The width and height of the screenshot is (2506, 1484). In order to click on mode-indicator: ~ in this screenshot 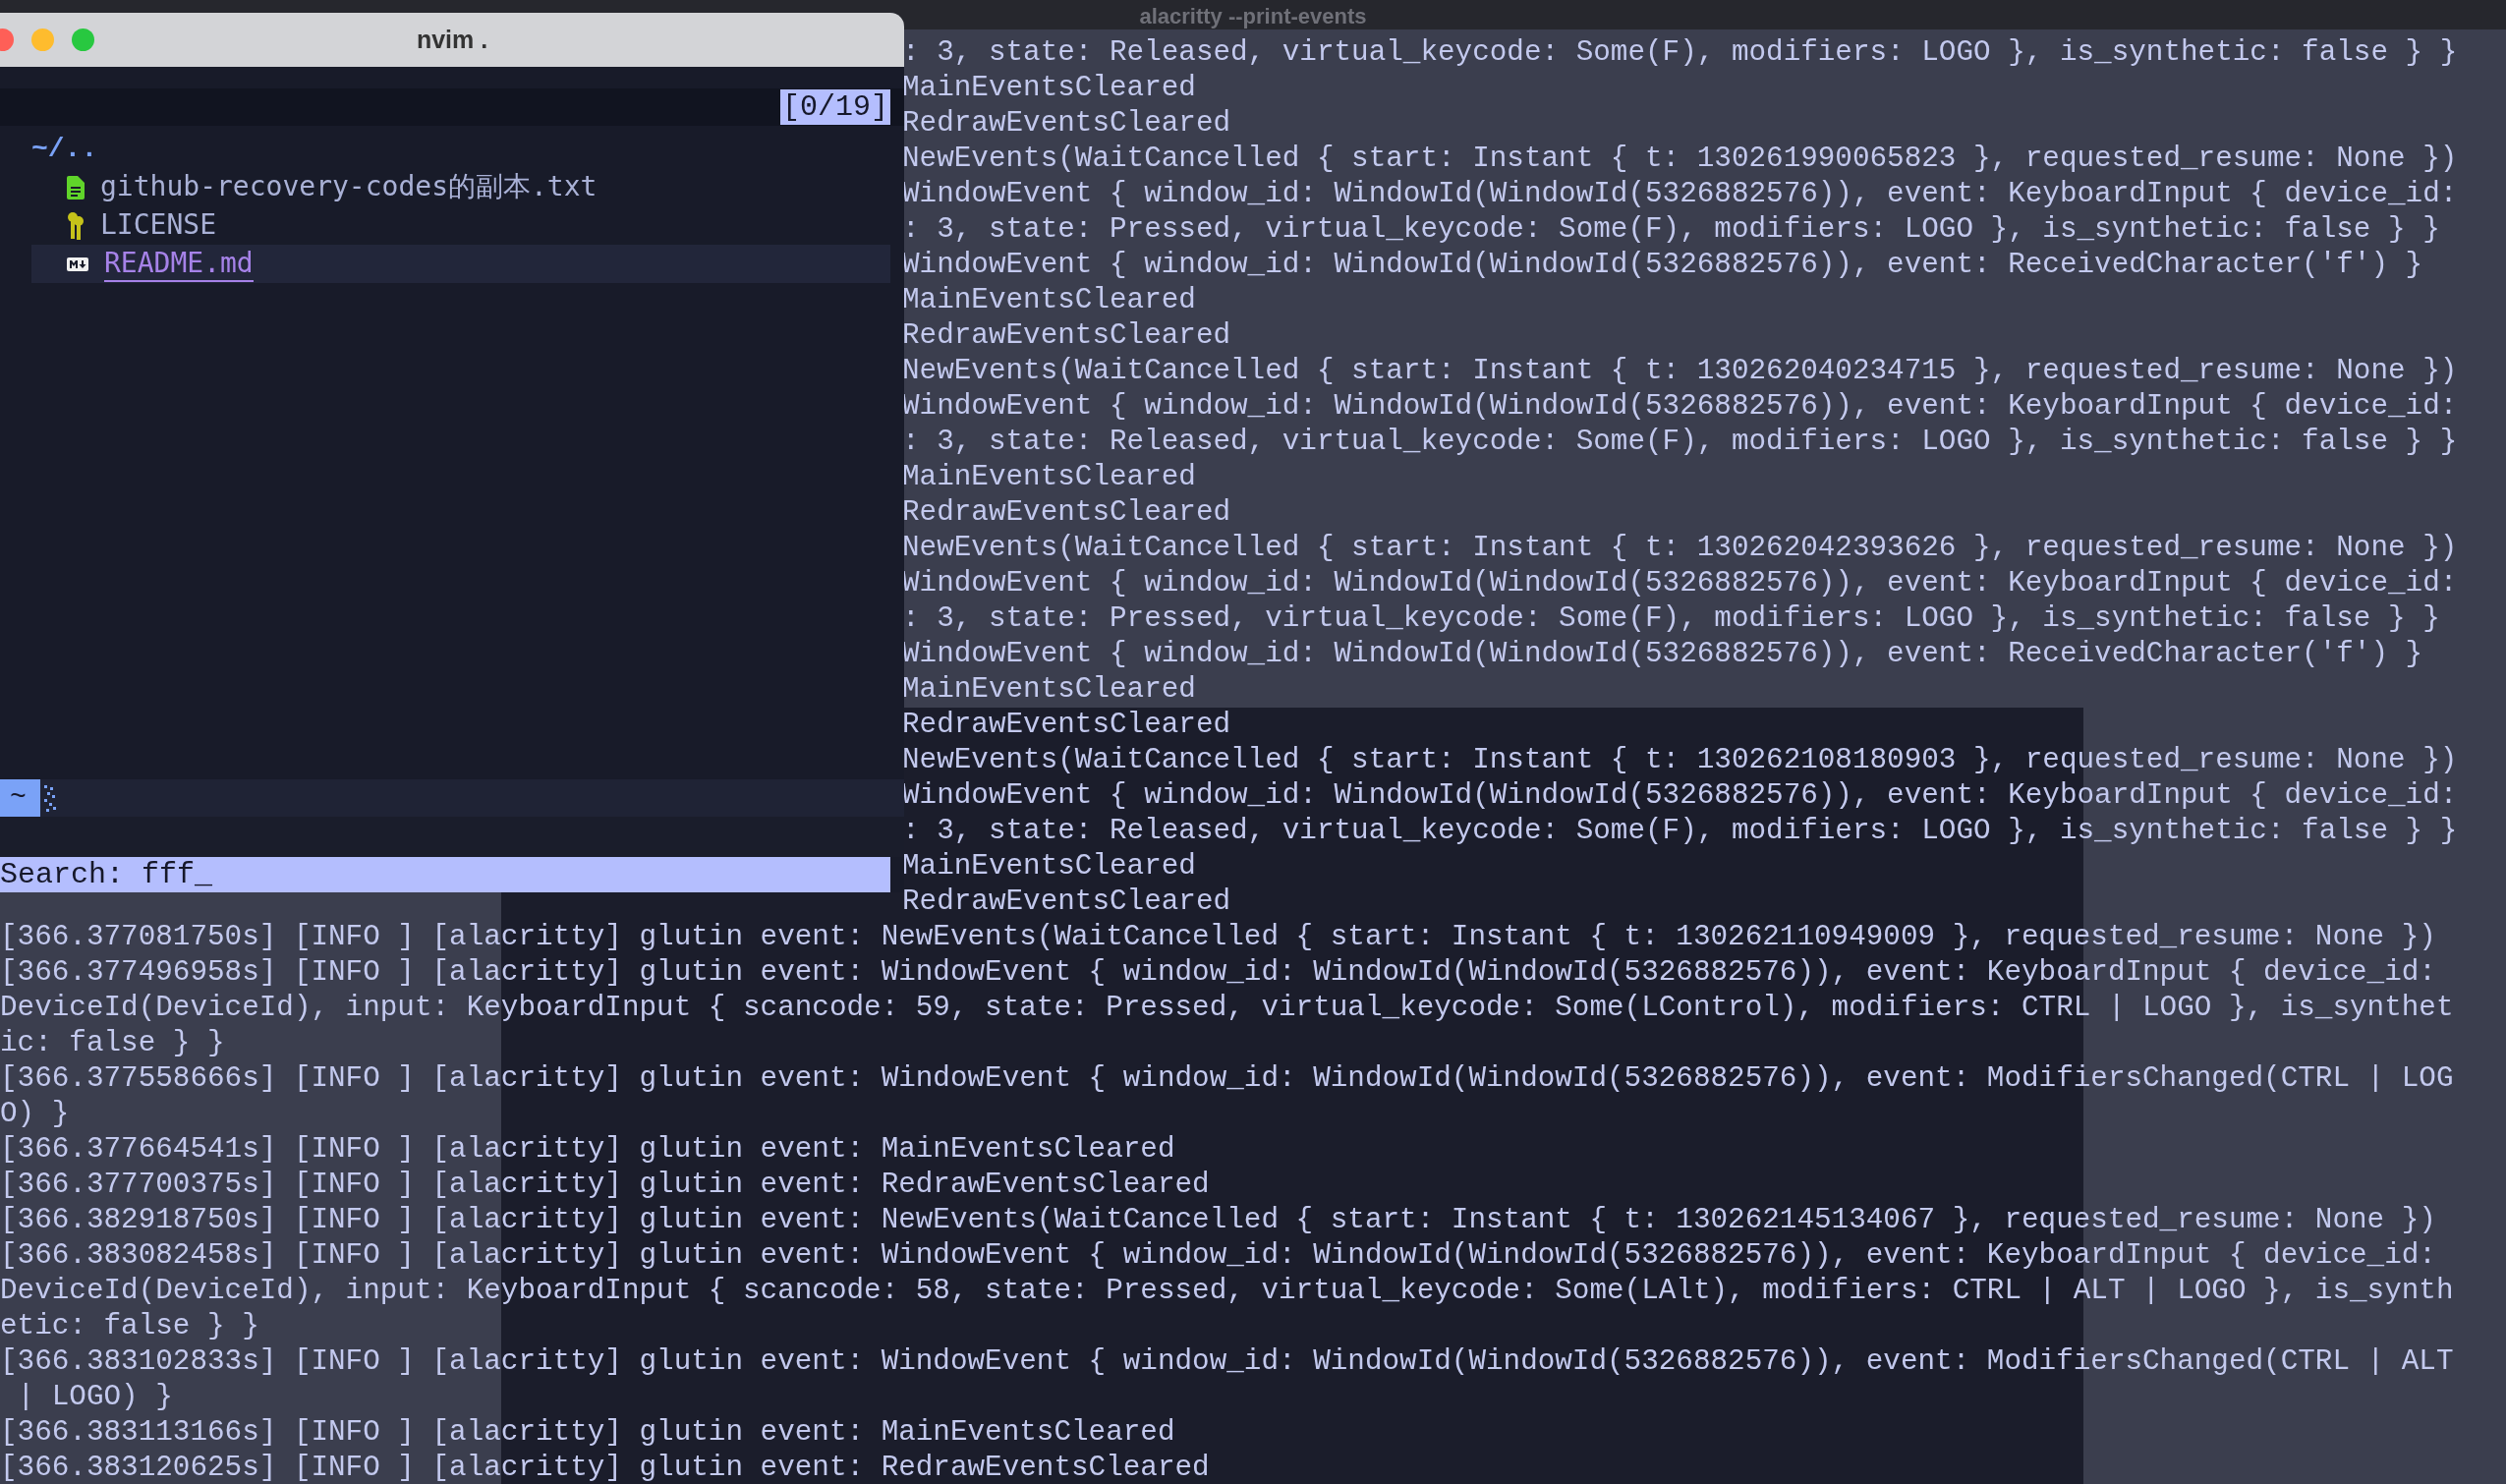, I will do `click(20, 798)`.